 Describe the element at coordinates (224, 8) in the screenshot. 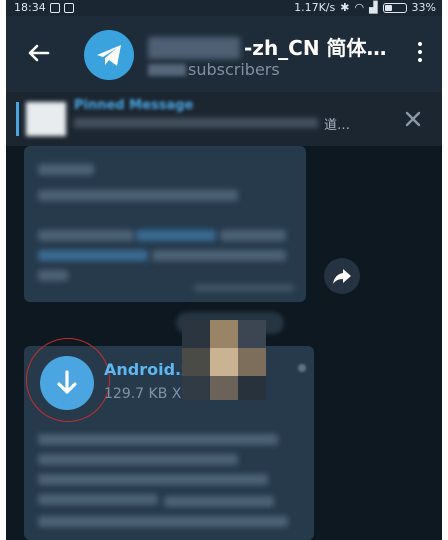

I see `status-bar: 18:34 1.17K/s ✱ ◠ ▟ 33%` at that location.